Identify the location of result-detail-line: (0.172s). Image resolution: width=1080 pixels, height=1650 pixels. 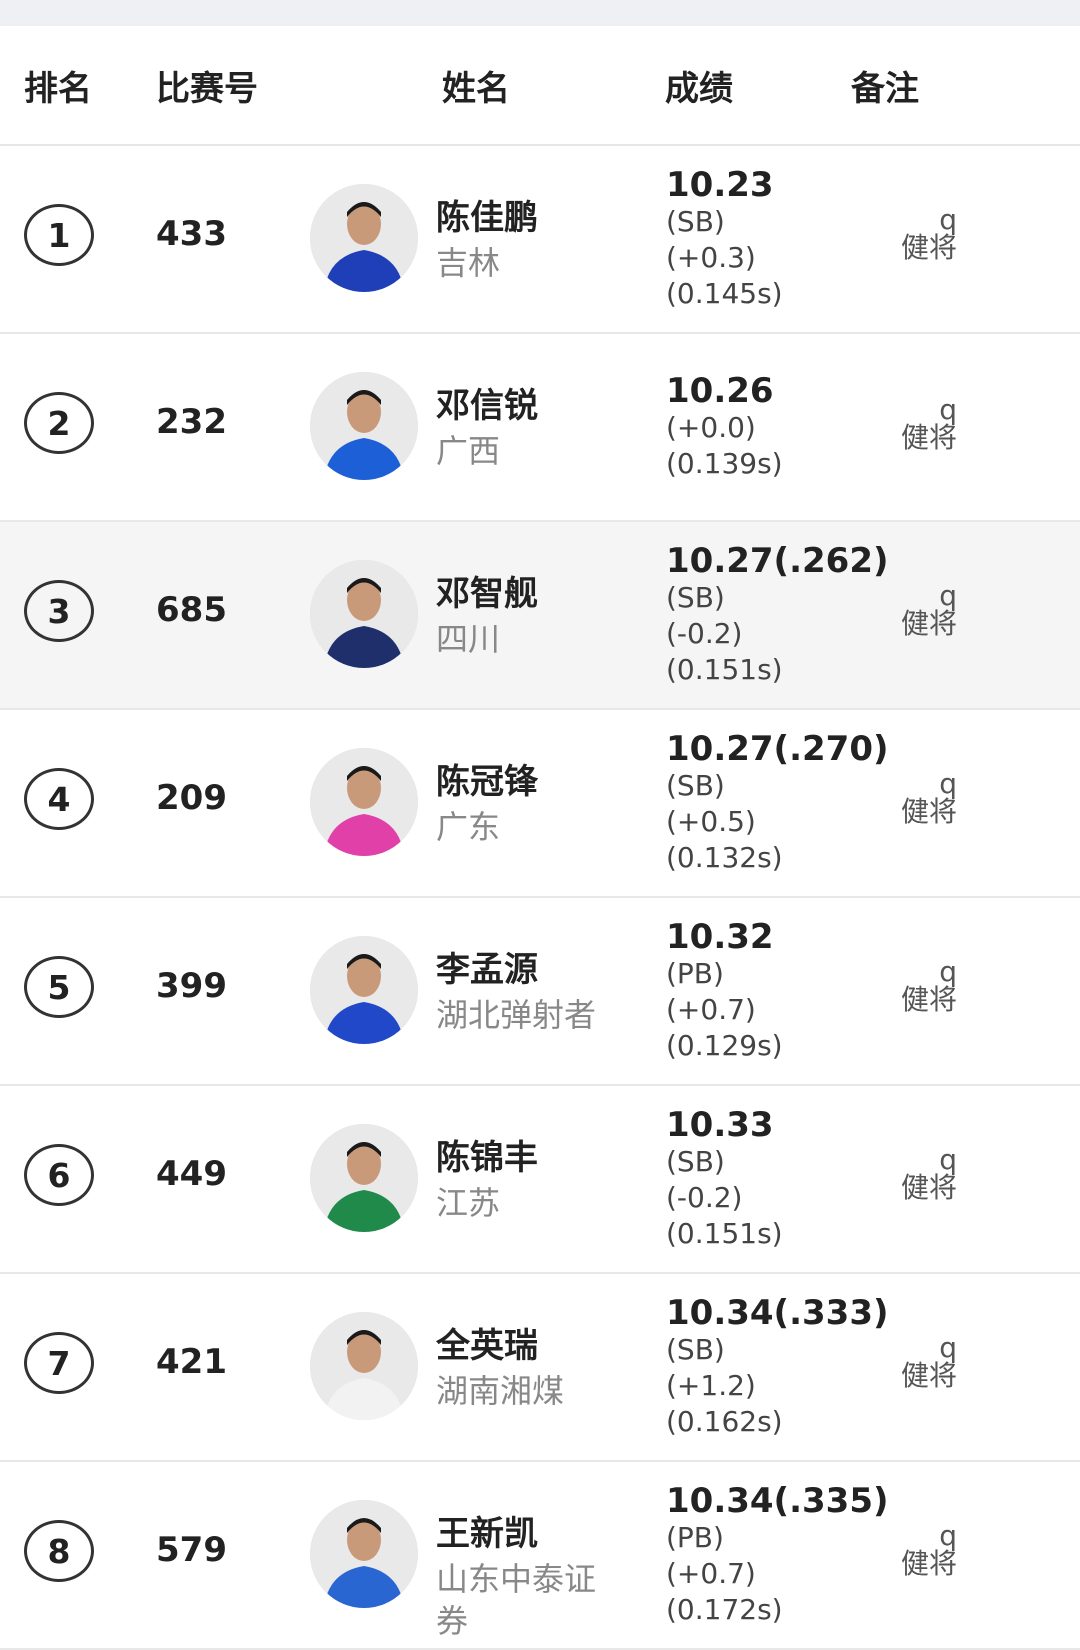
(724, 1609).